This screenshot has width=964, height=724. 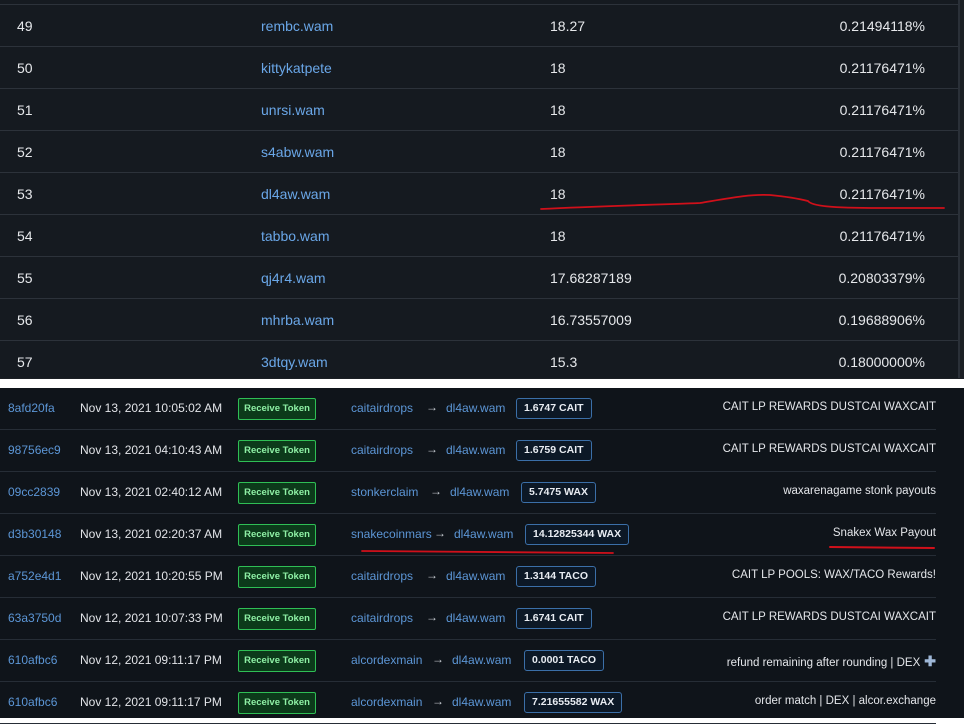 I want to click on holder-row: 50 kittykatpete 18 0.21176471%, so click(x=479, y=67).